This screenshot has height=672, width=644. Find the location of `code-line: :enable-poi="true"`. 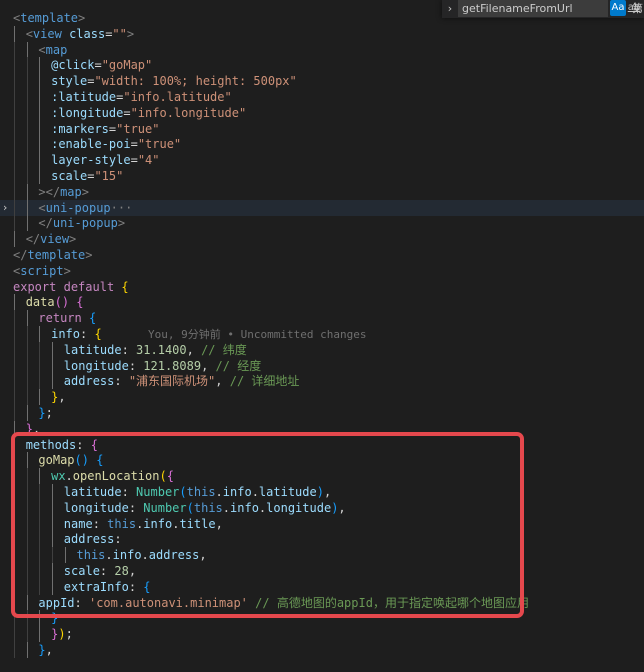

code-line: :enable-poi="true" is located at coordinates (322, 144).